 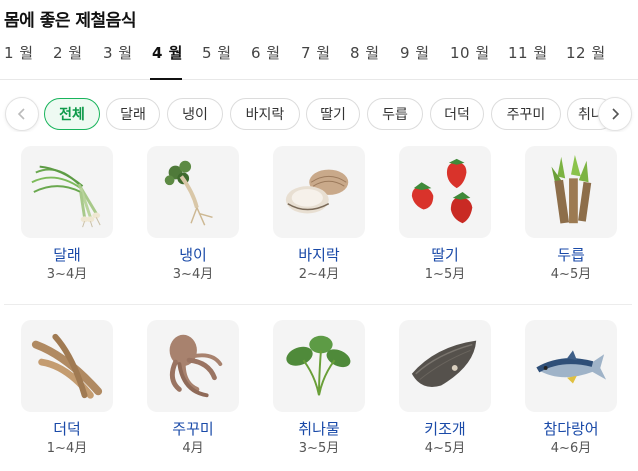 What do you see at coordinates (470, 52) in the screenshot?
I see `tab-month-10: 10 월` at bounding box center [470, 52].